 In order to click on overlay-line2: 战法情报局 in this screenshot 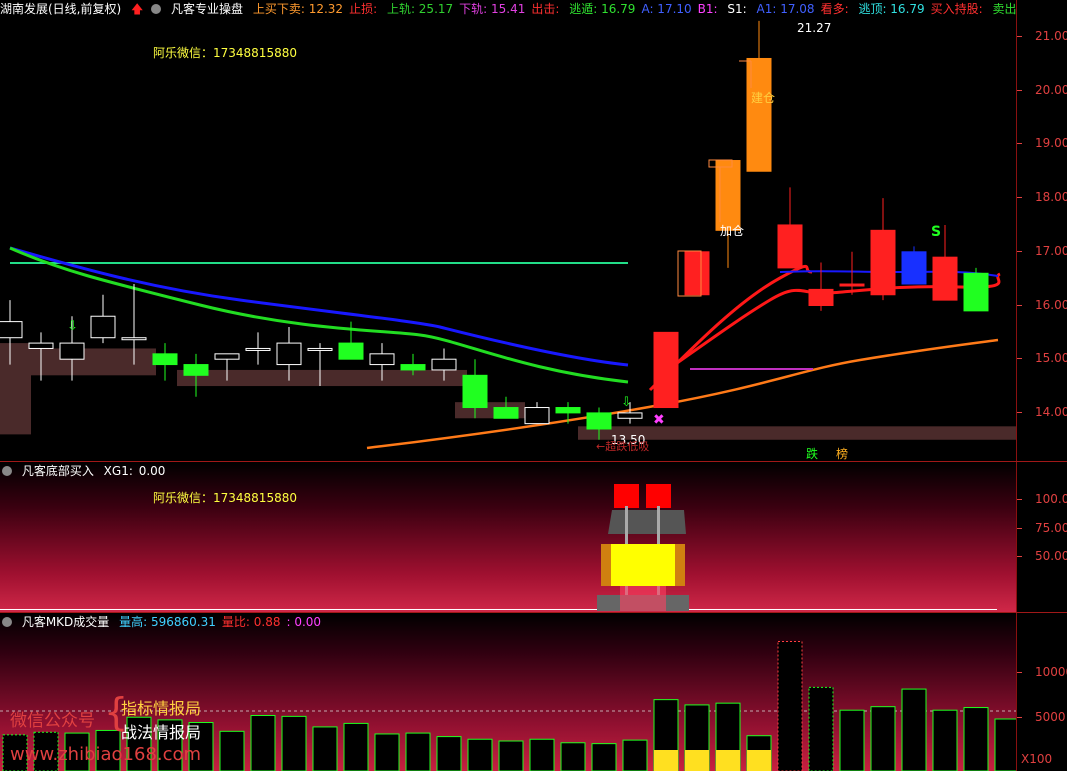, I will do `click(161, 732)`.